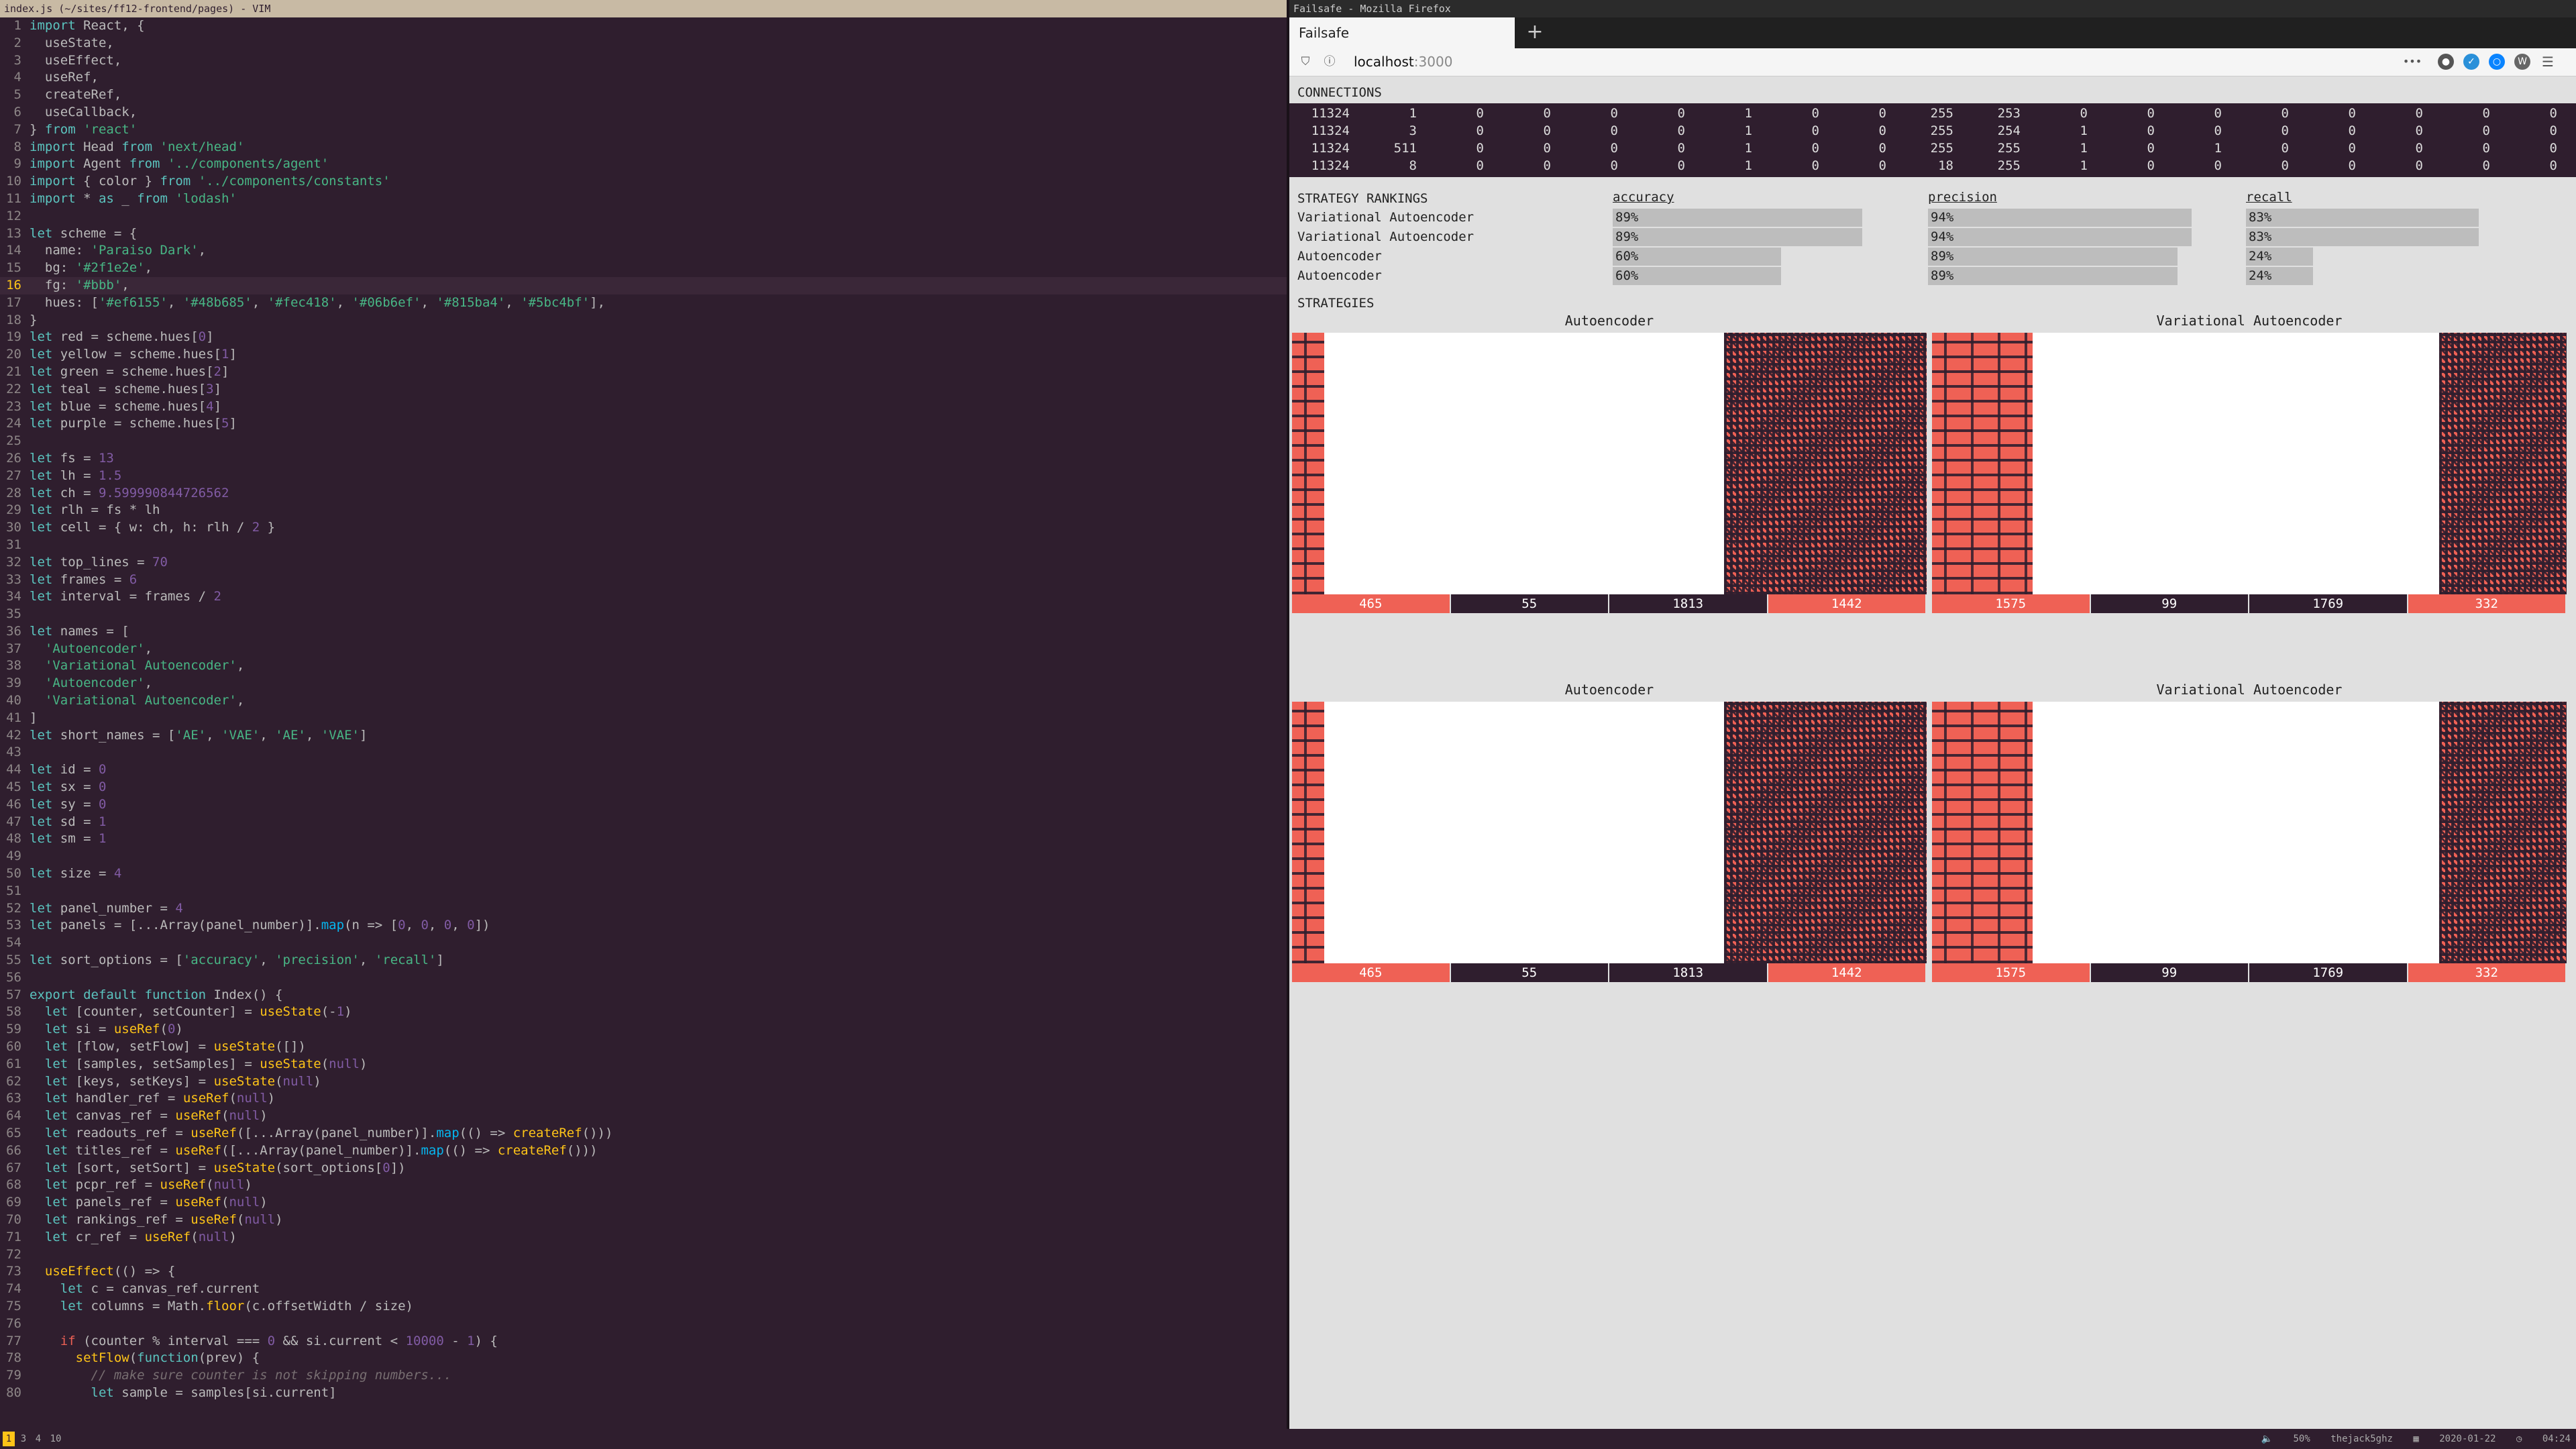  What do you see at coordinates (643, 337) in the screenshot?
I see `code-line: 19 let red = scheme.hues[0]` at bounding box center [643, 337].